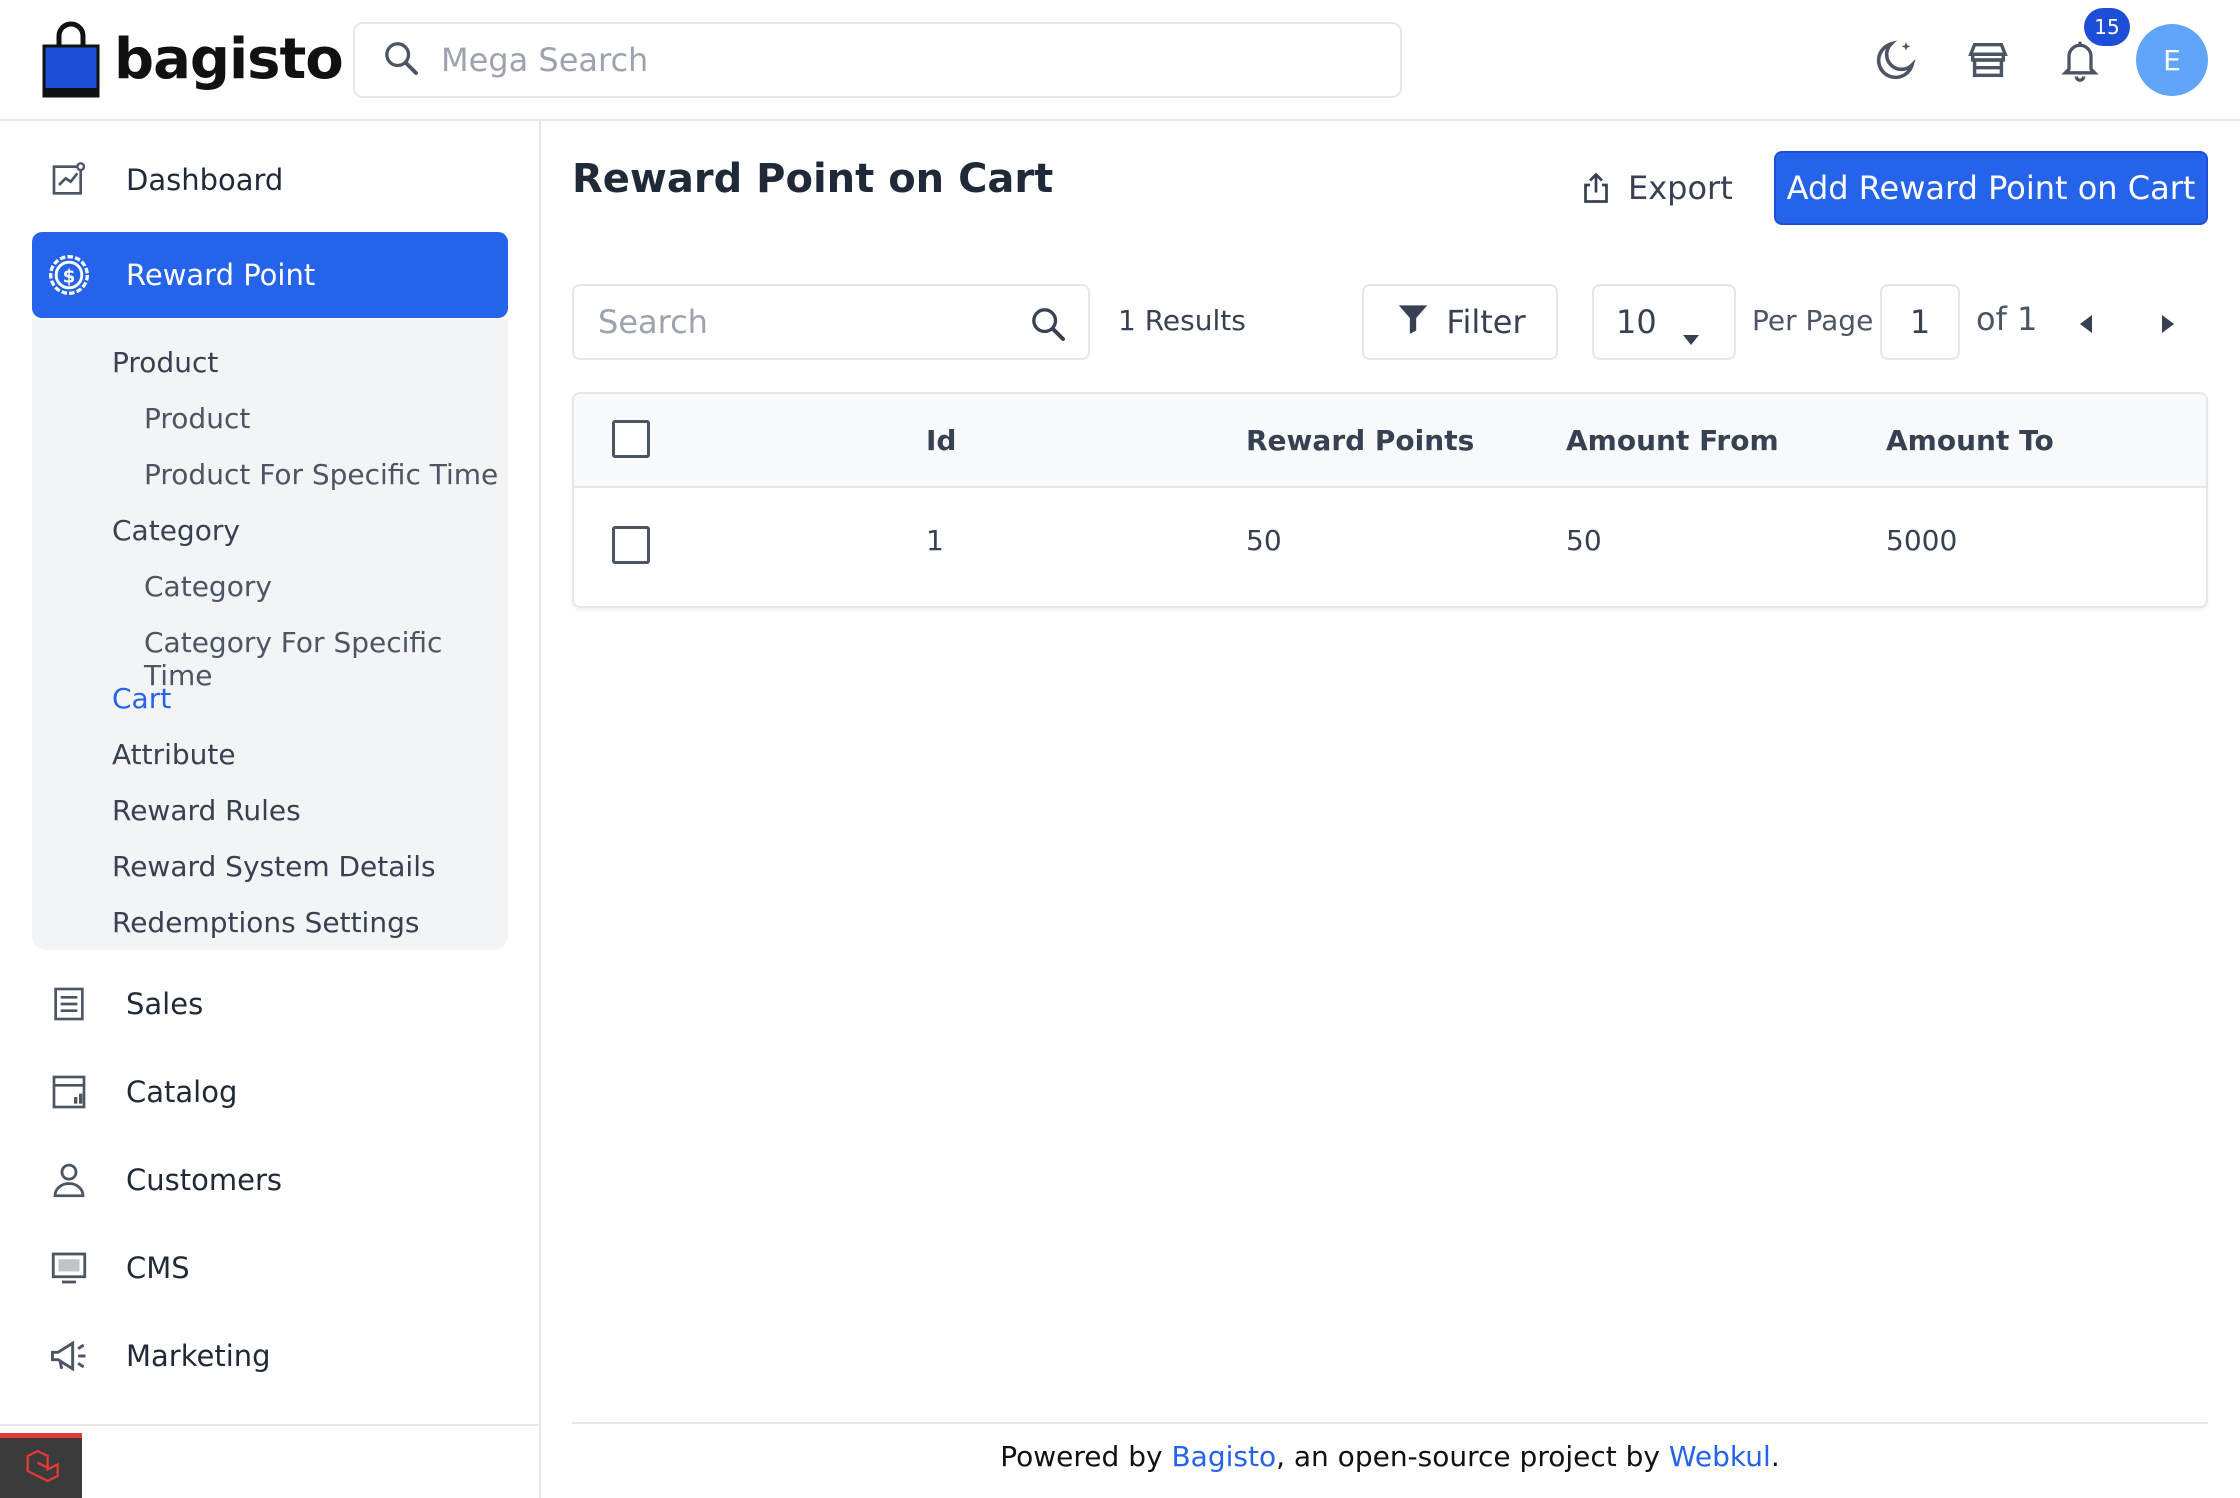  What do you see at coordinates (1922, 540) in the screenshot?
I see `cell-amount-to: 5000` at bounding box center [1922, 540].